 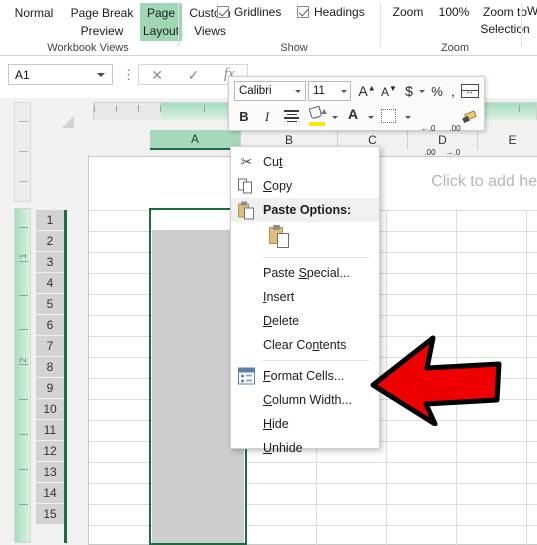 What do you see at coordinates (60, 74) in the screenshot?
I see `name-box: A1` at bounding box center [60, 74].